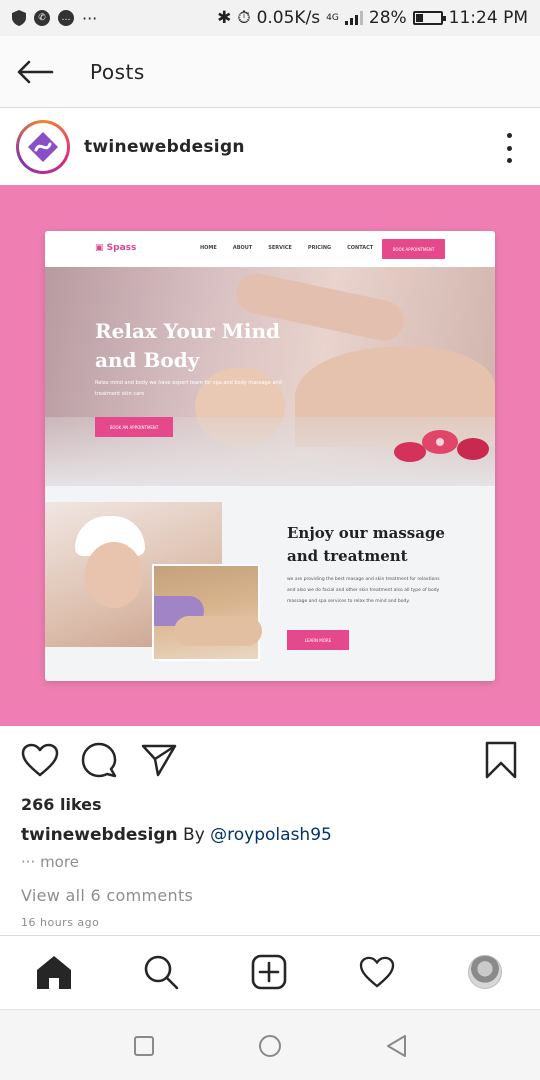 The height and width of the screenshot is (1080, 540). I want to click on post-caption: twinewebdesign By @roypolash95, so click(176, 835).